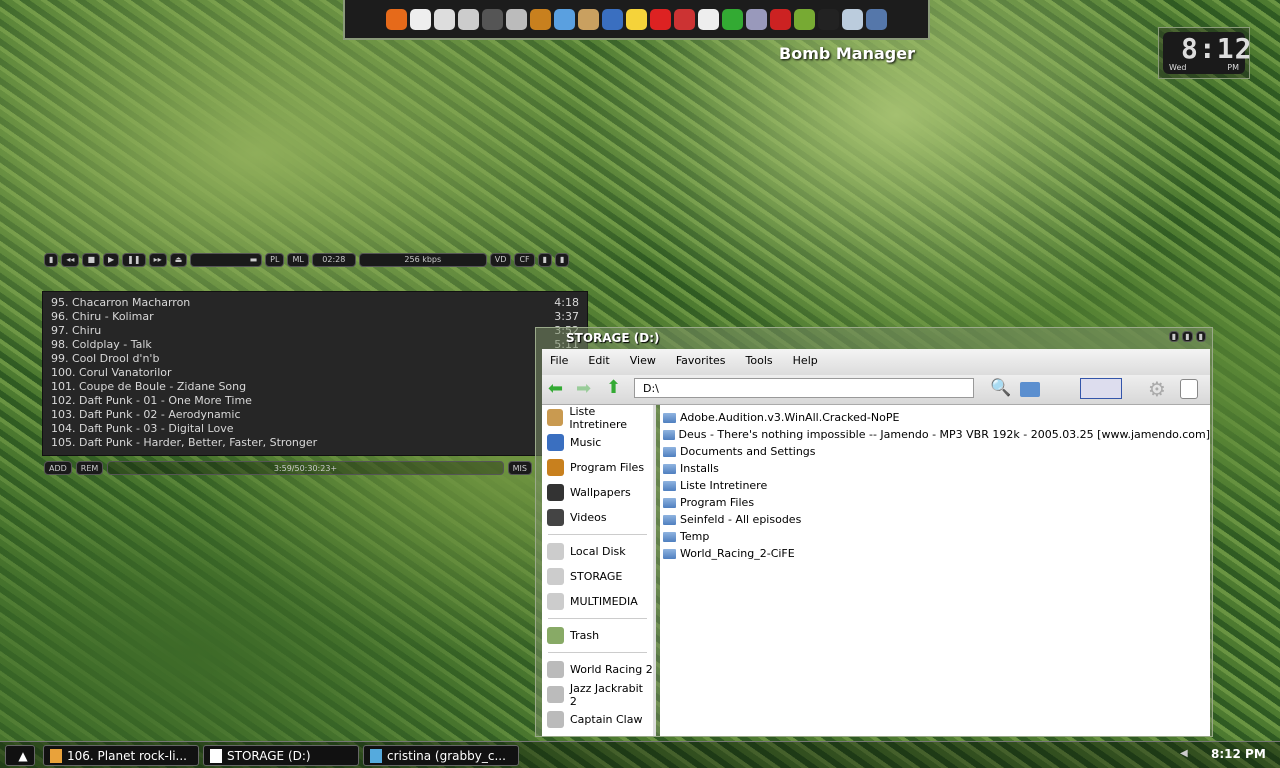 This screenshot has width=1280, height=768. What do you see at coordinates (89, 468) in the screenshot?
I see `rem-button: REM` at bounding box center [89, 468].